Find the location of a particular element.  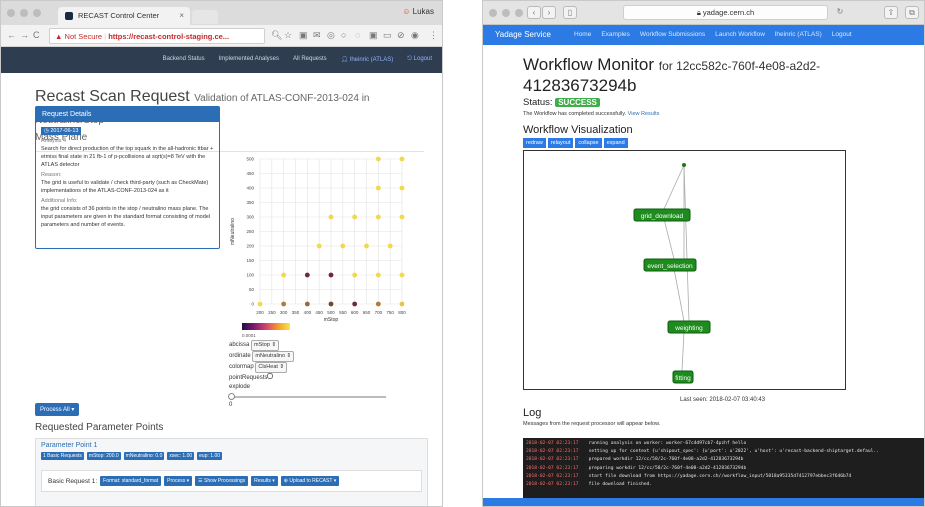

reload-icon: C is located at coordinates (36, 35).